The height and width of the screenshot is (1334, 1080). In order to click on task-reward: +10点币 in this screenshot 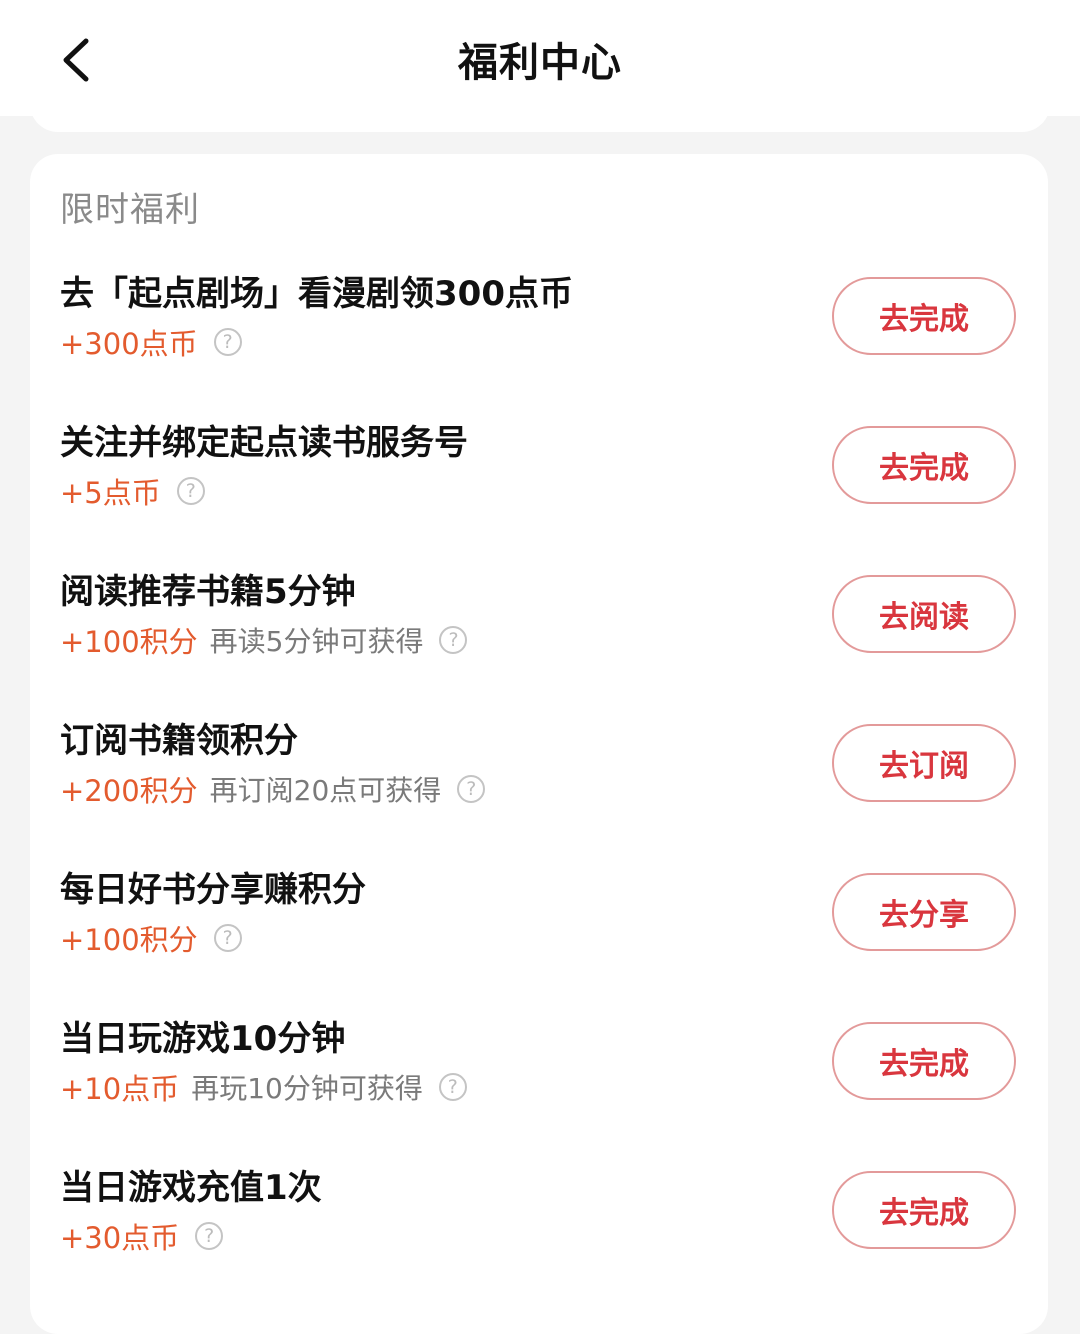, I will do `click(120, 1089)`.